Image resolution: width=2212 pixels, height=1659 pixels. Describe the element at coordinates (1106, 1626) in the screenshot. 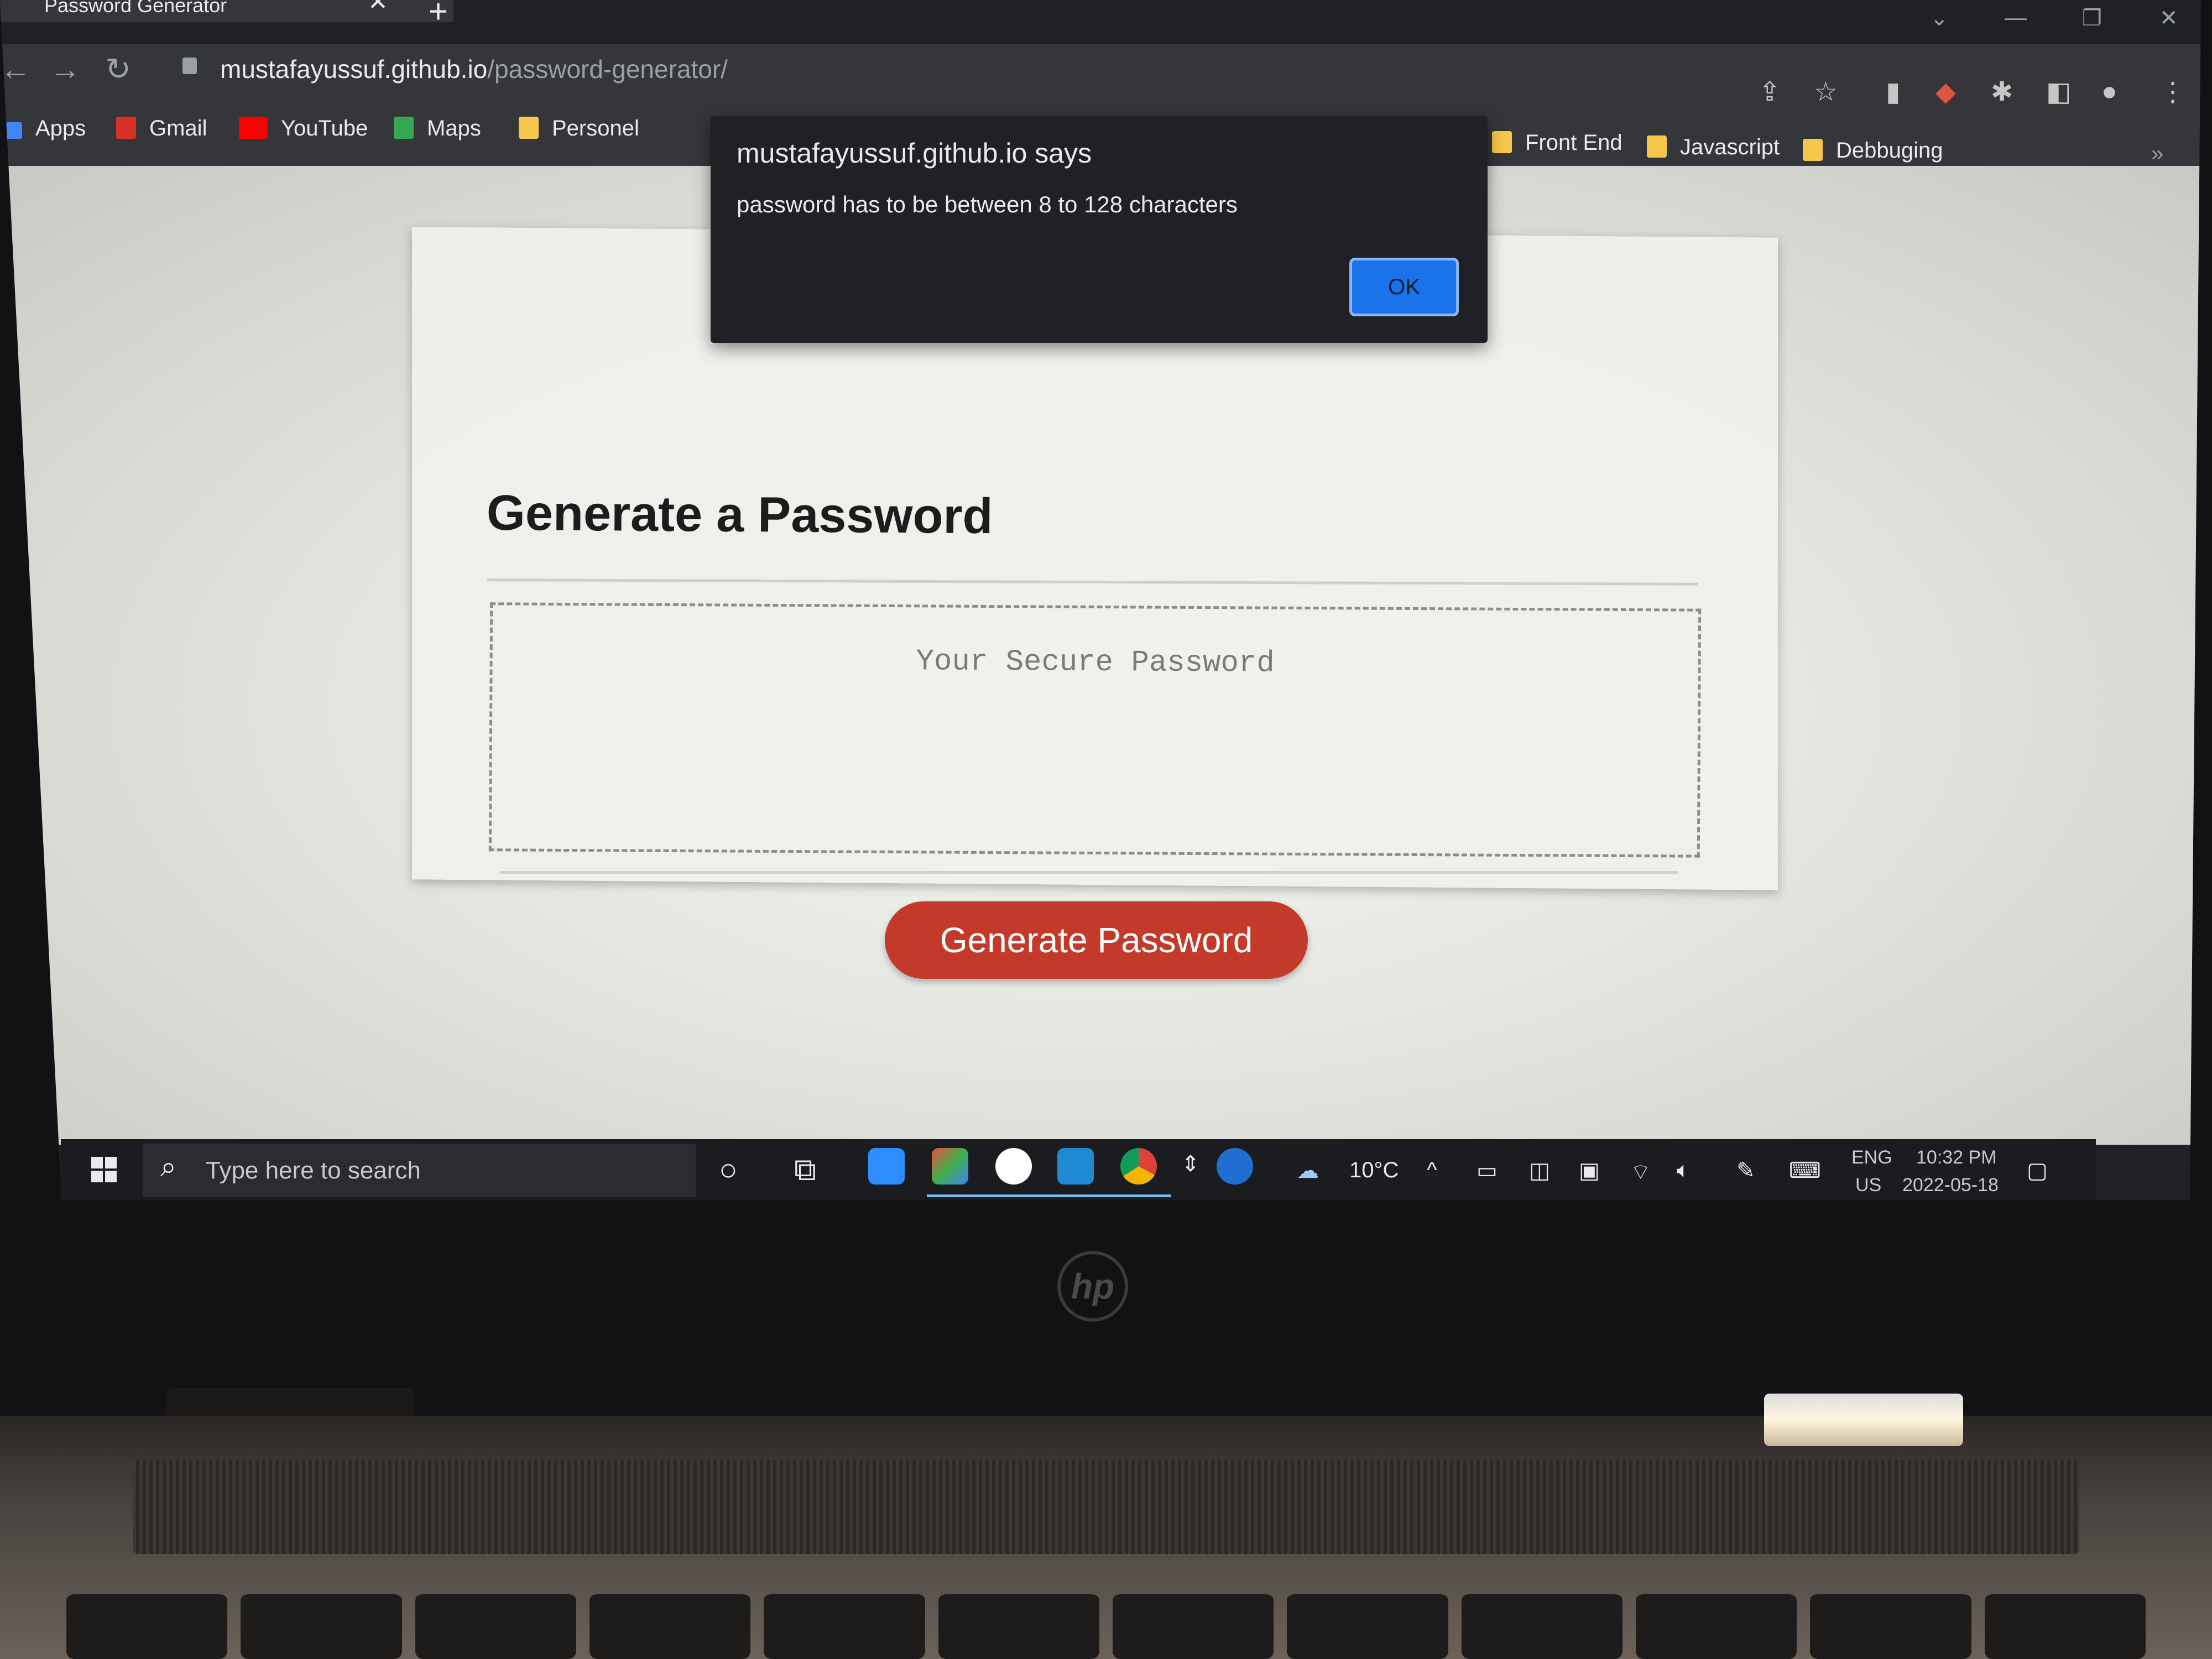

I see `keyboard-row` at that location.